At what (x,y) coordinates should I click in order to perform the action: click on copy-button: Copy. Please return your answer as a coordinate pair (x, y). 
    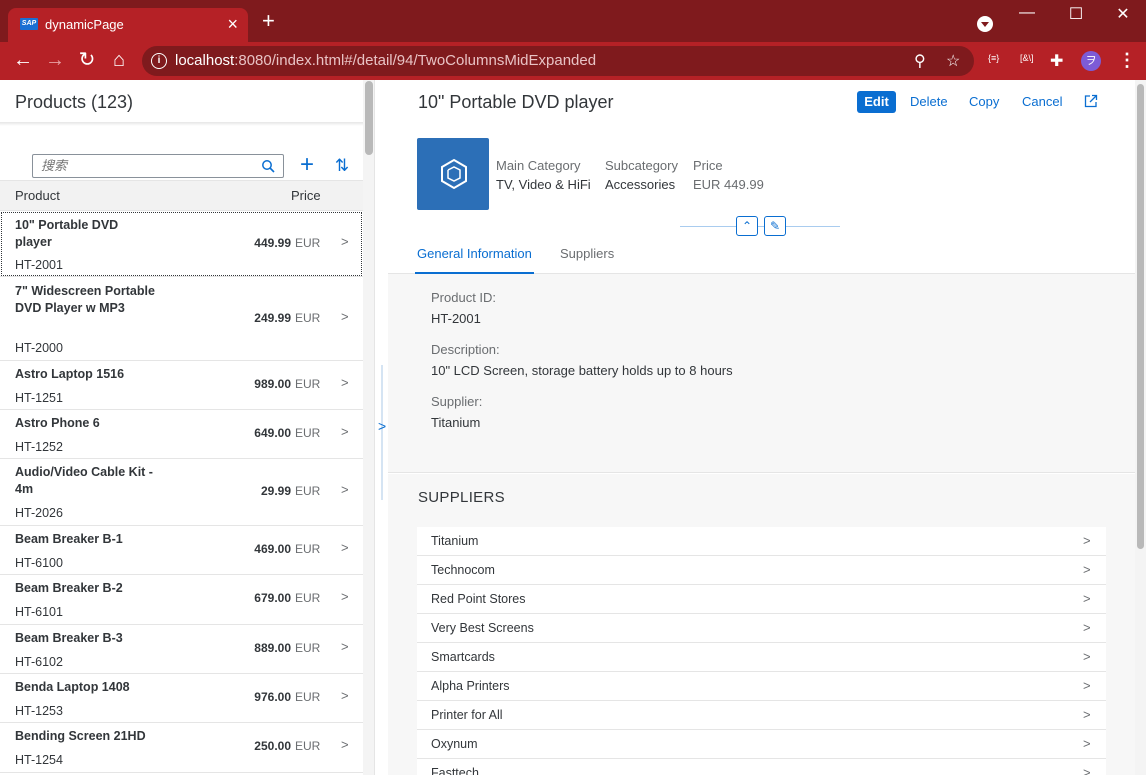
    Looking at the image, I should click on (984, 101).